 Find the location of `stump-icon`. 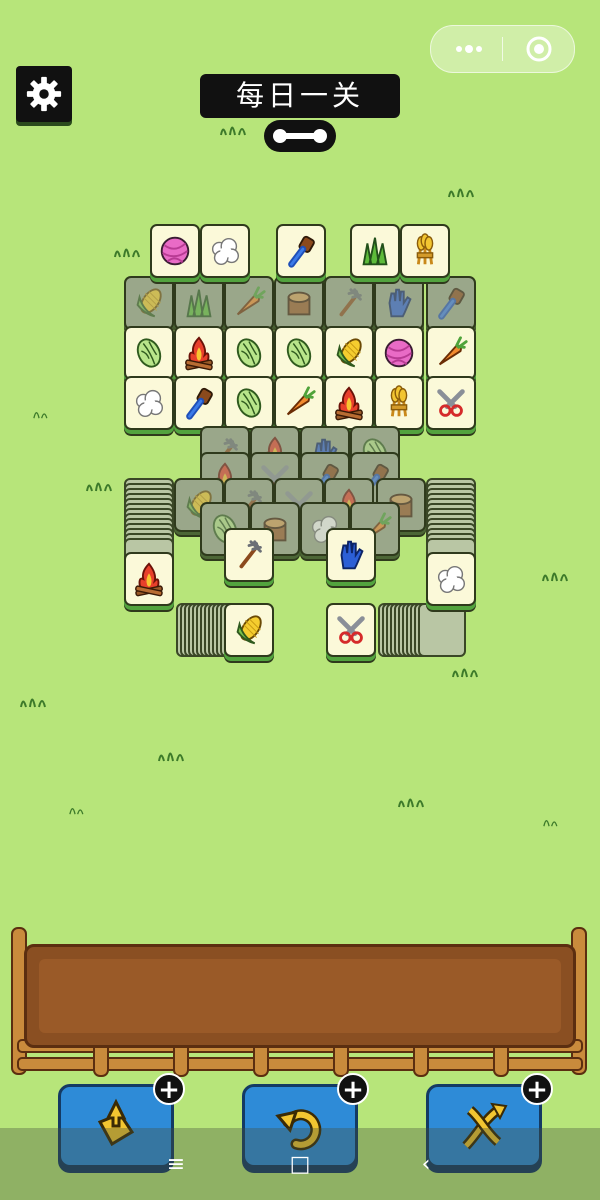

stump-icon is located at coordinates (299, 303).